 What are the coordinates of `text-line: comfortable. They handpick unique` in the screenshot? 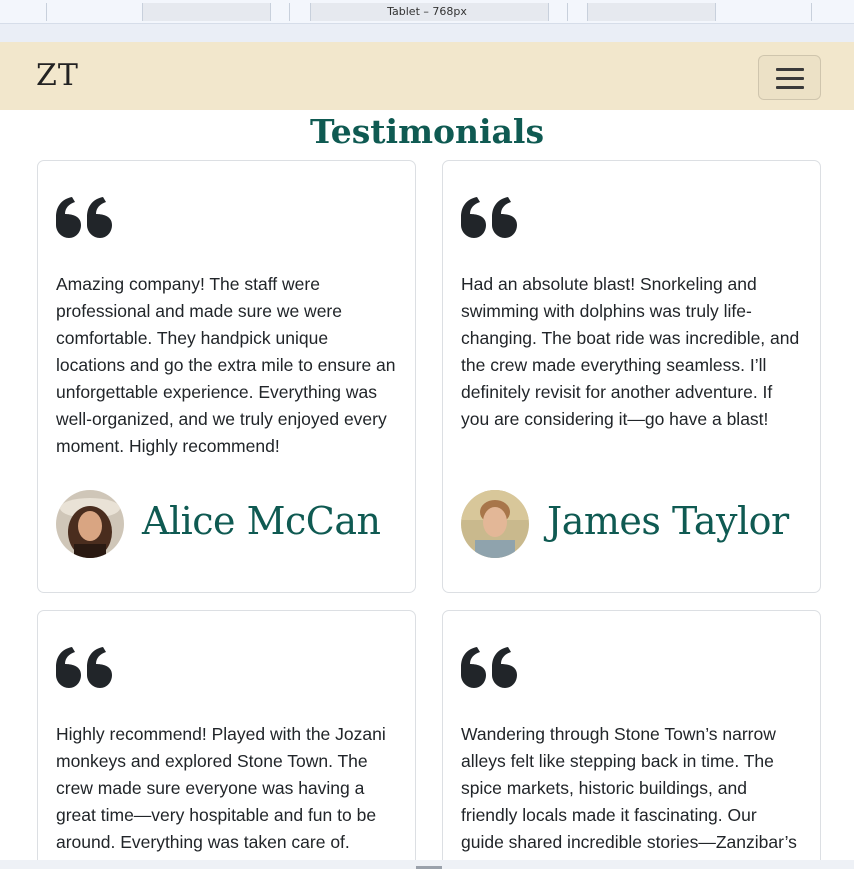 It's located at (192, 338).